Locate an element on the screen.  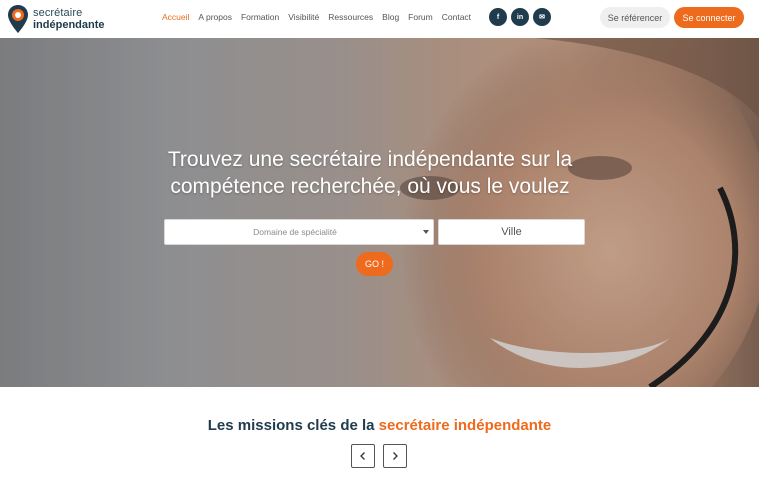
email-icon: ✉ is located at coordinates (542, 17).